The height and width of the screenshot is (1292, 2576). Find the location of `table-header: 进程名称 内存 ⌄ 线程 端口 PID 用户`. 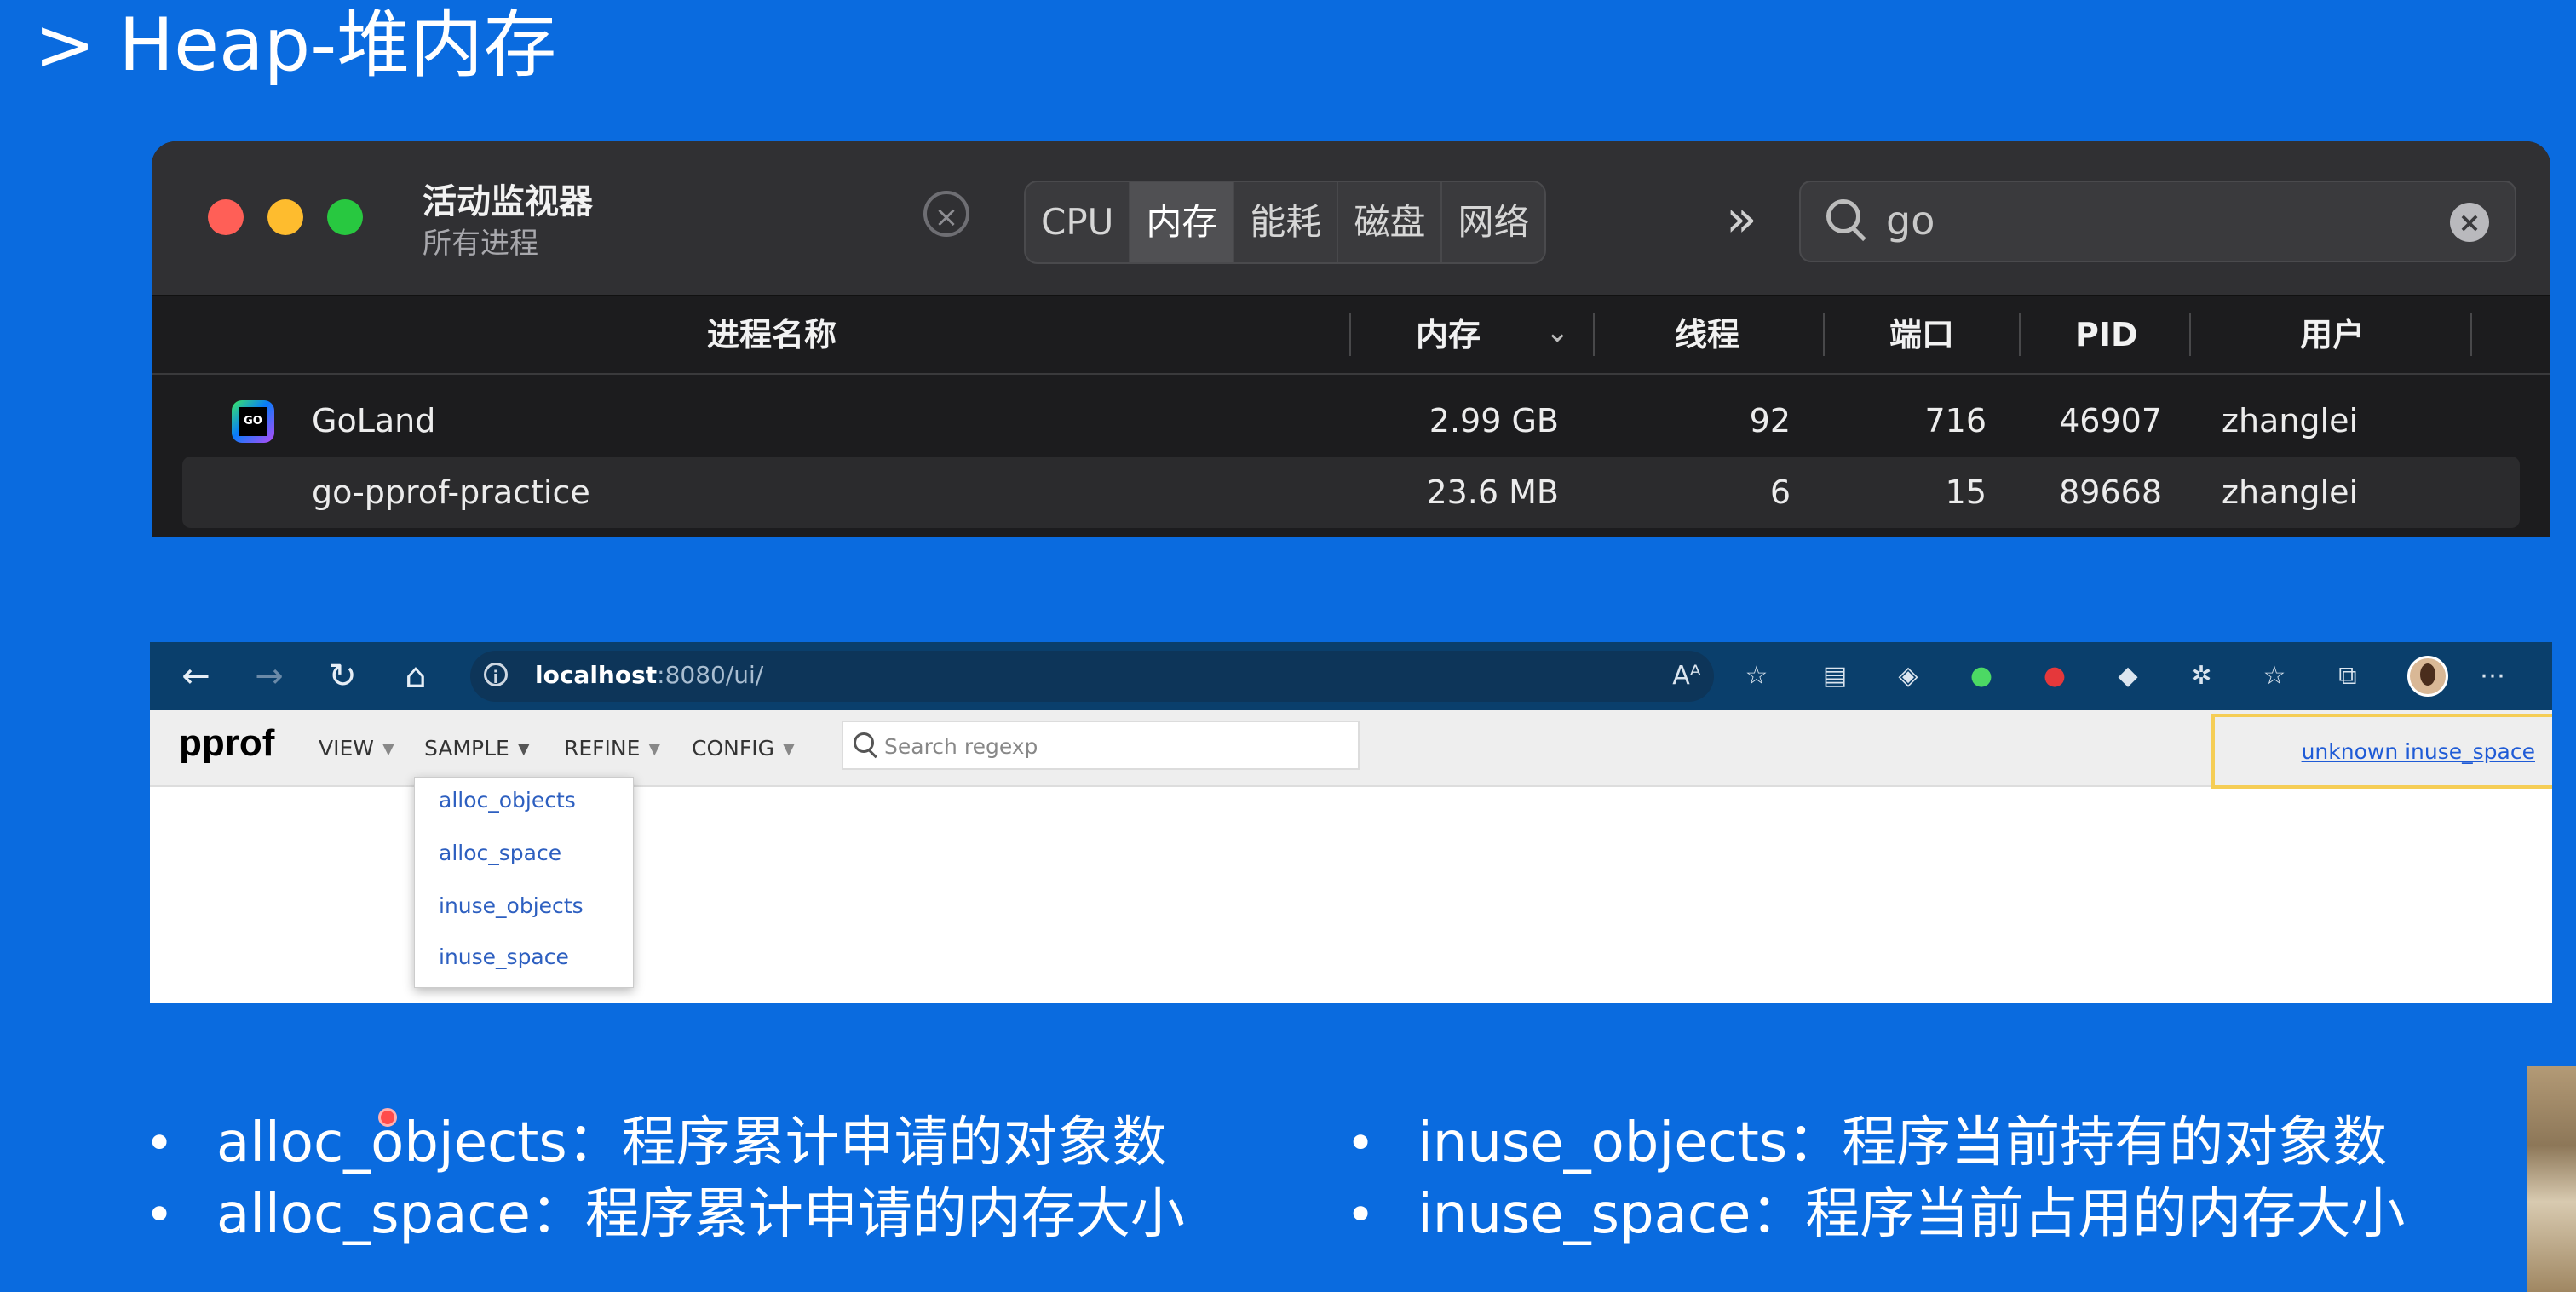

table-header: 进程名称 内存 ⌄ 线程 端口 PID 用户 is located at coordinates (1351, 335).